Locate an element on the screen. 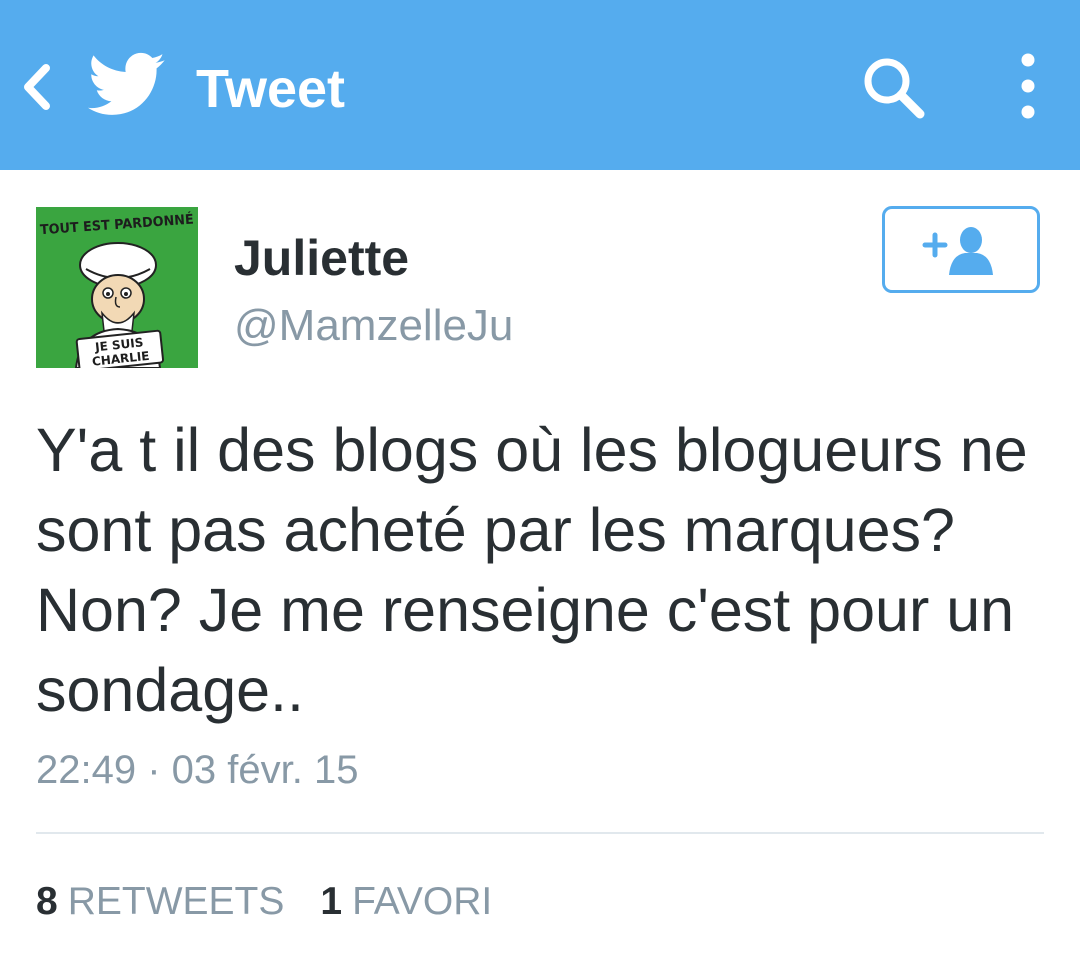 This screenshot has width=1080, height=959. search-icon is located at coordinates (894, 88).